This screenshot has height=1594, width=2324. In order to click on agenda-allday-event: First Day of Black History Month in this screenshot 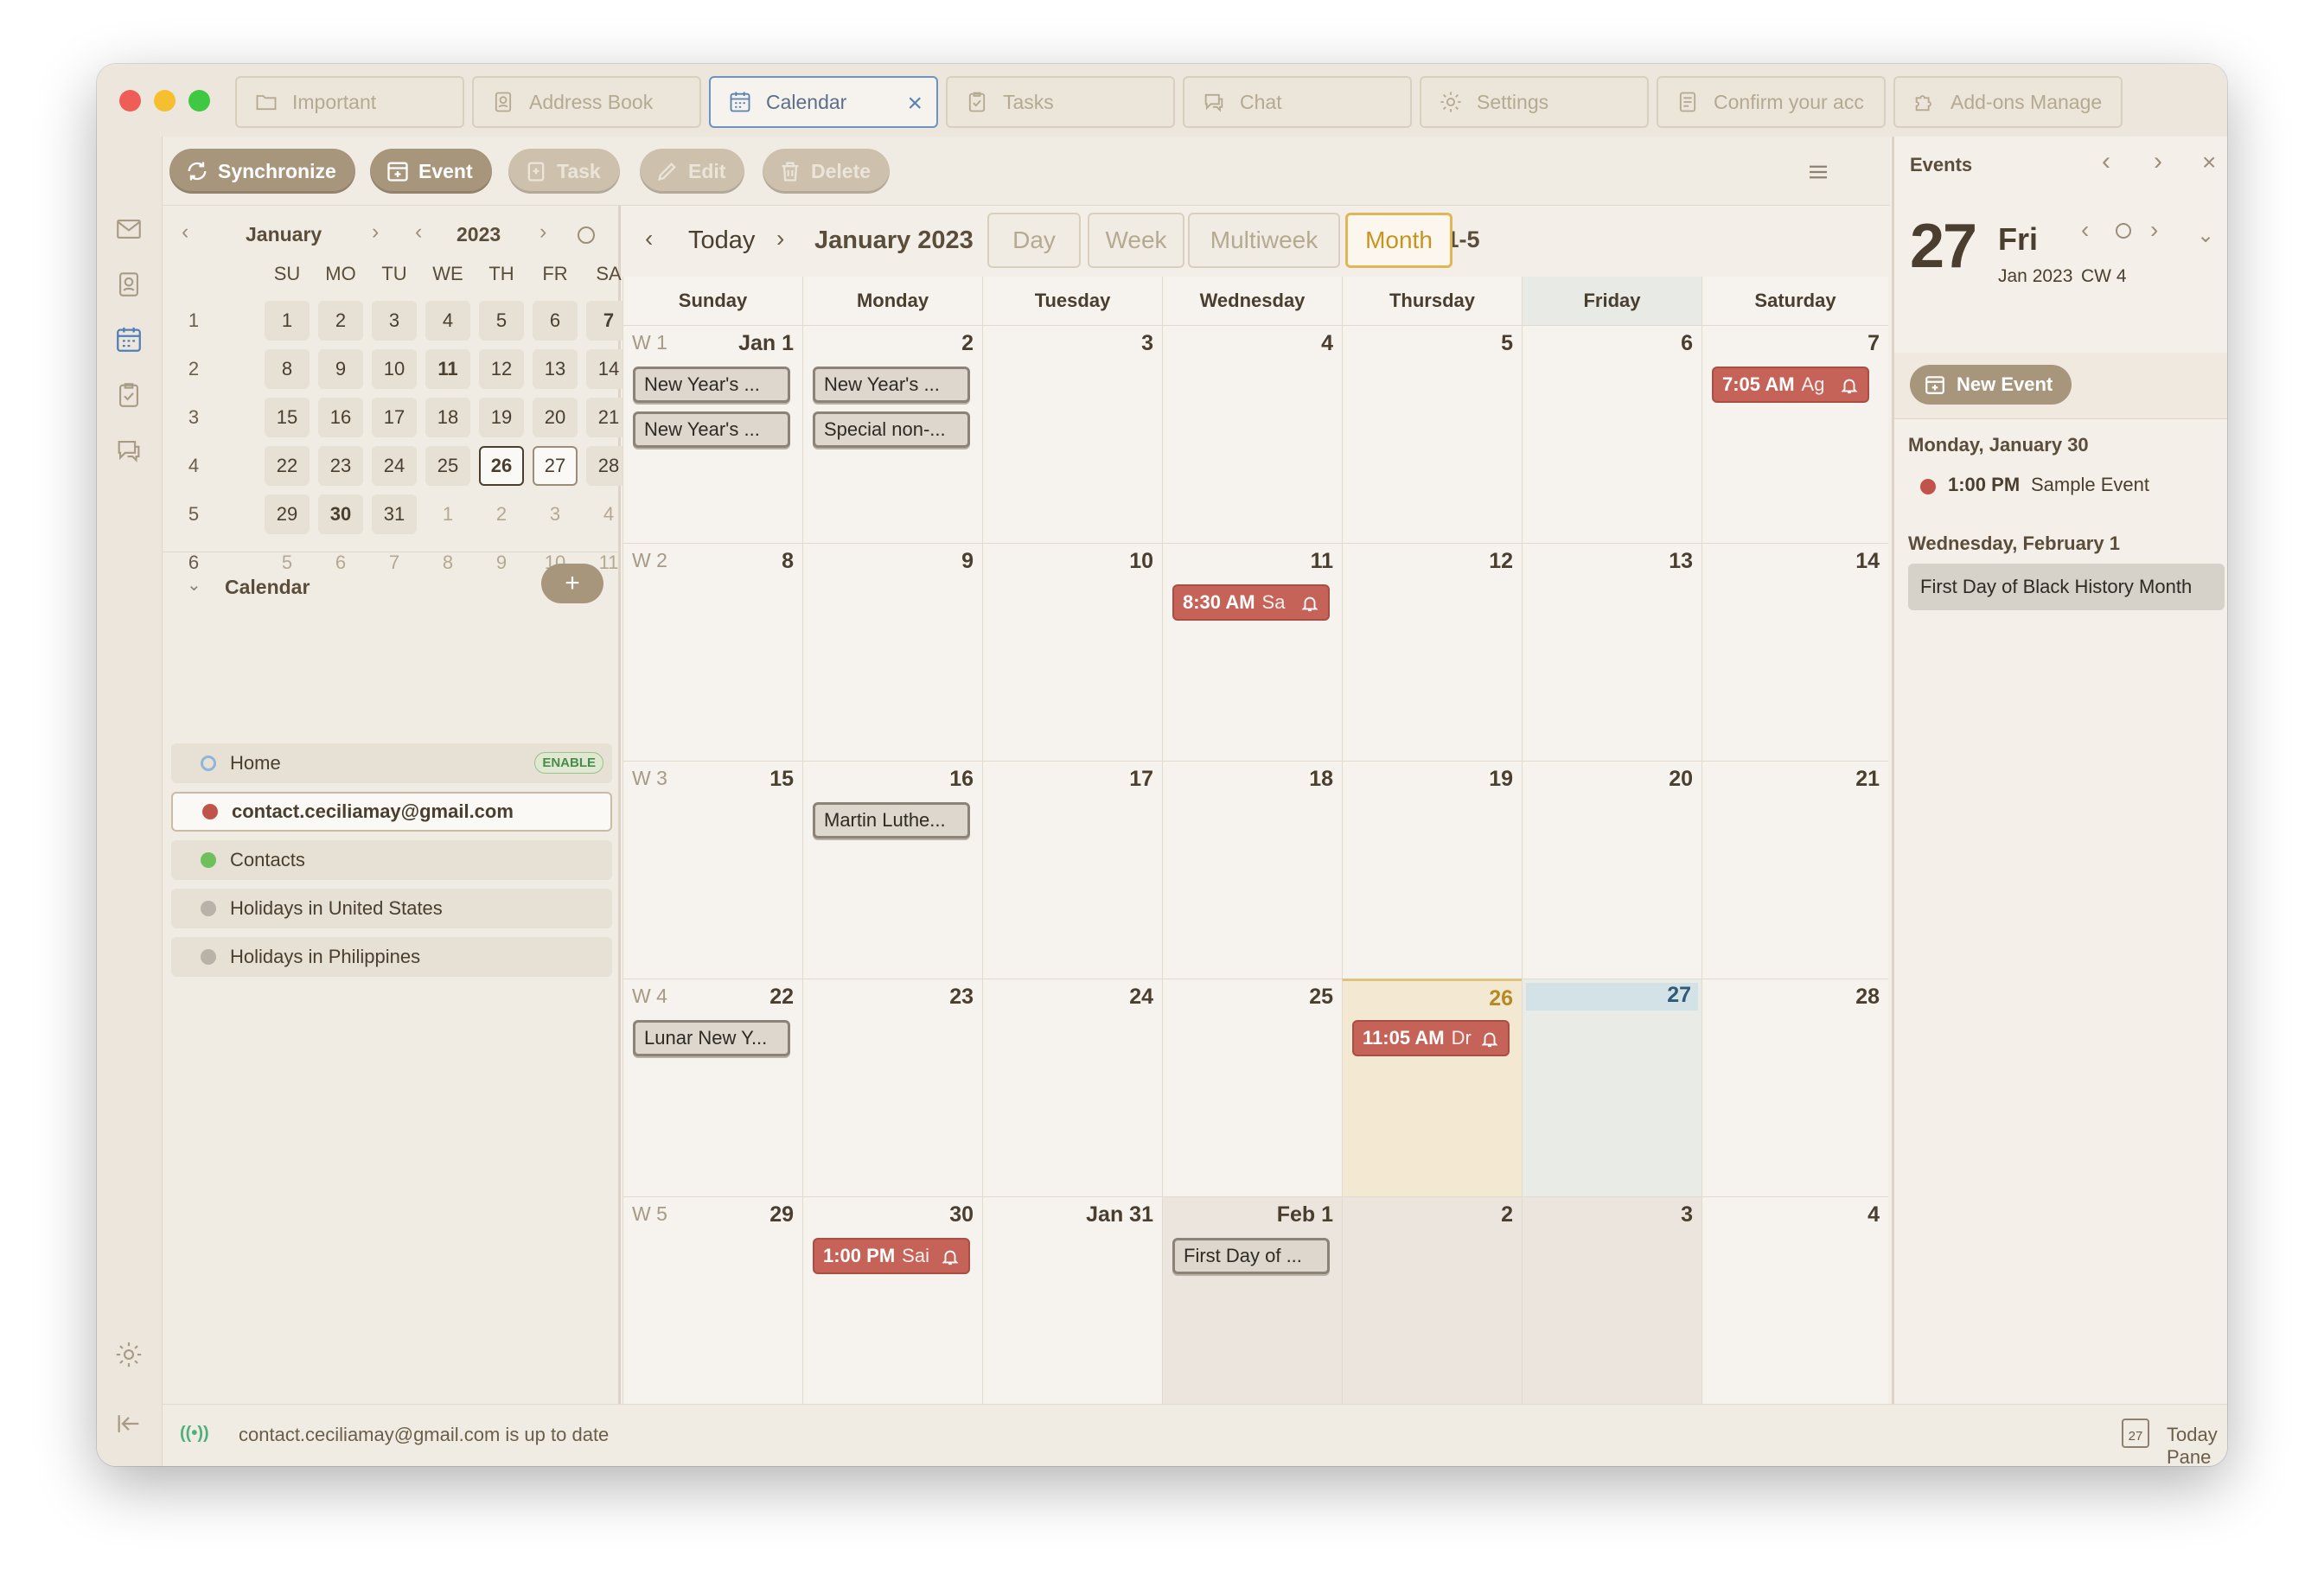, I will do `click(2066, 587)`.